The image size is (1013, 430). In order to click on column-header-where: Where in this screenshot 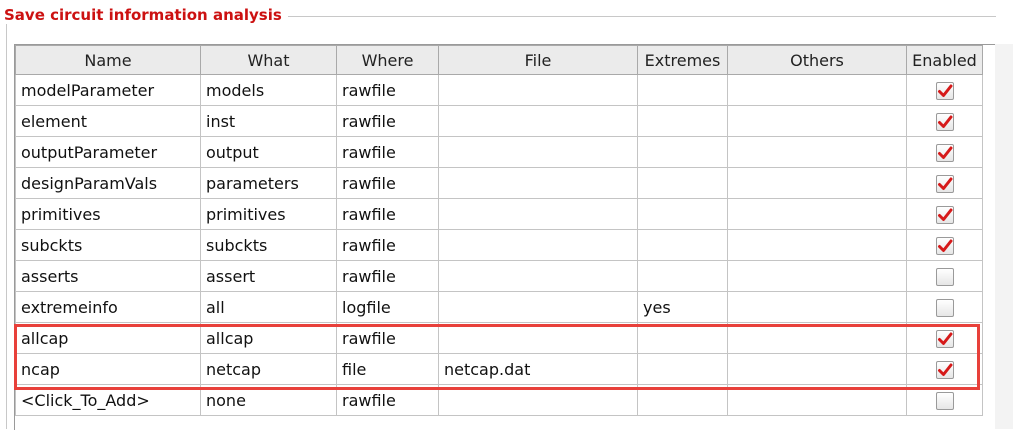, I will do `click(387, 60)`.